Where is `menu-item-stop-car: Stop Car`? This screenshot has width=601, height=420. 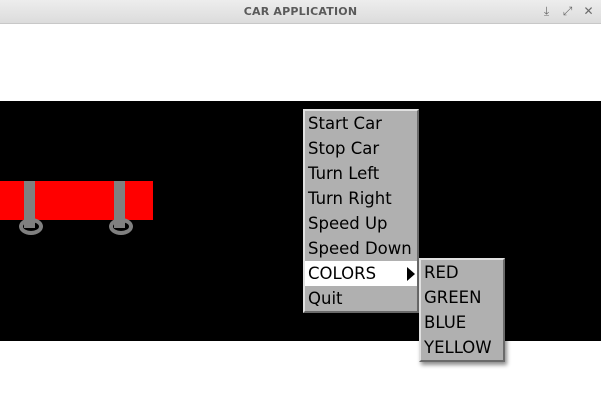 menu-item-stop-car: Stop Car is located at coordinates (361, 148).